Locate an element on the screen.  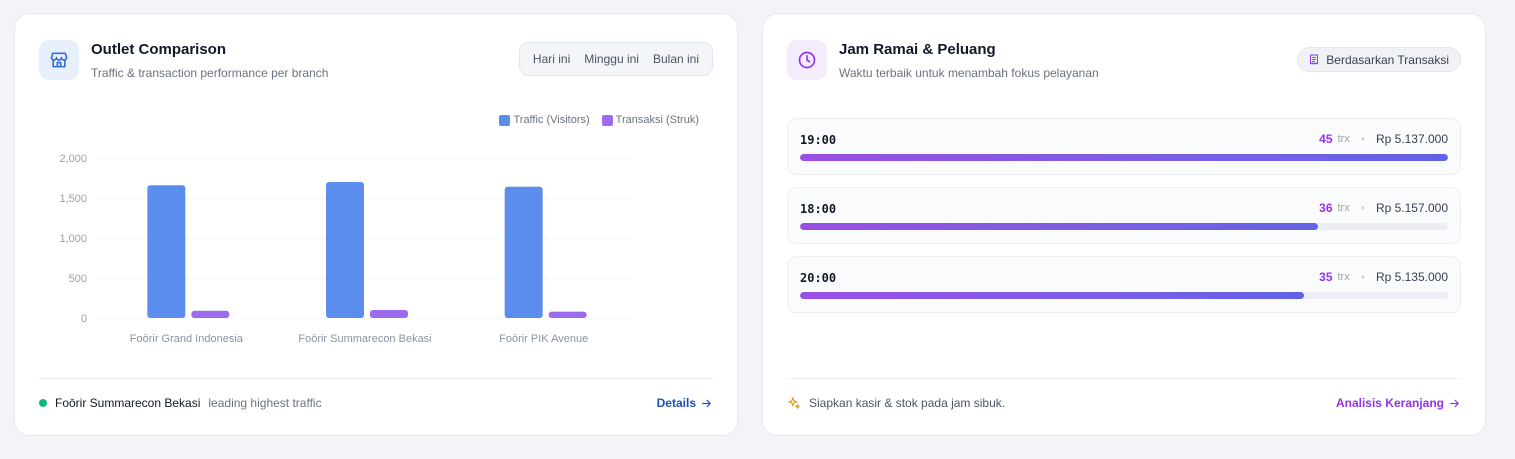
basis-badge: Berdasarkan Transaksi is located at coordinates (1379, 59).